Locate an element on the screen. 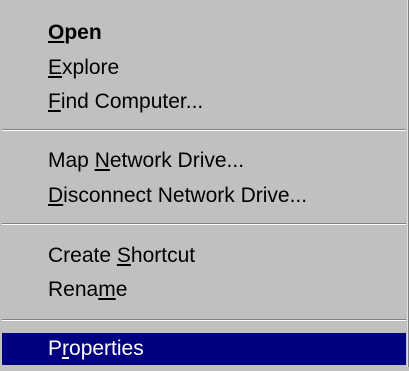 This screenshot has height=371, width=409. menu-item-rename-label-pre: Rena is located at coordinates (73, 289).